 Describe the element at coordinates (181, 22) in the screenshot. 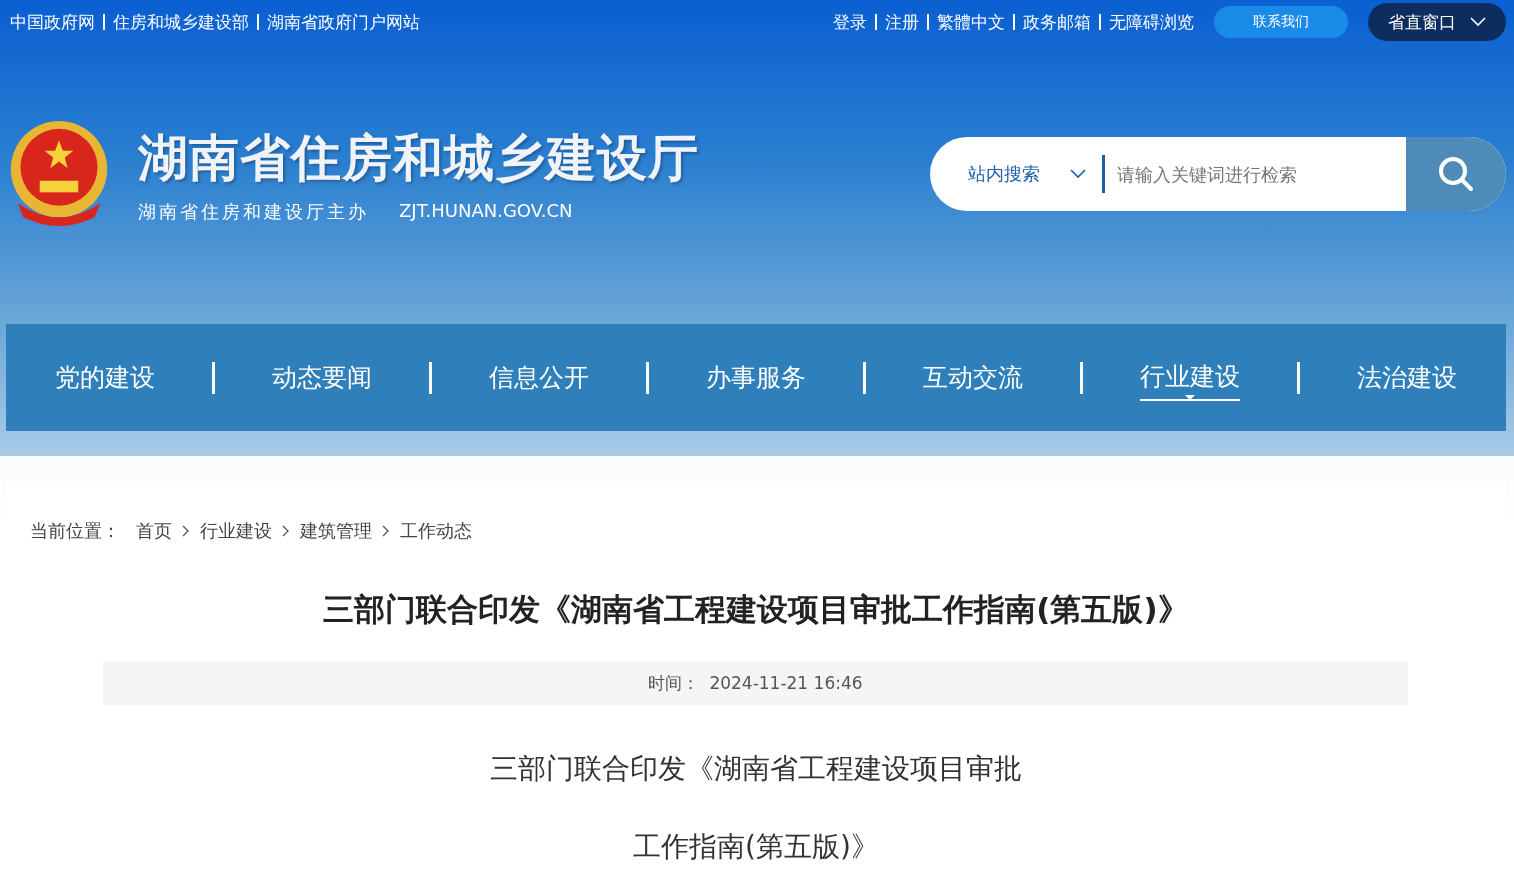

I see `top-link: 住房和城乡建设部` at that location.